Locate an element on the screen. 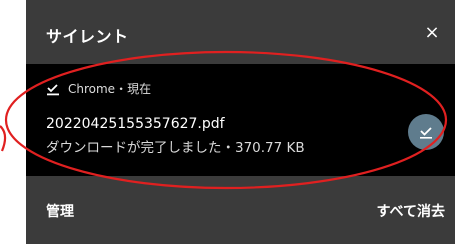  app-name: Chrome・現在 is located at coordinates (110, 89).